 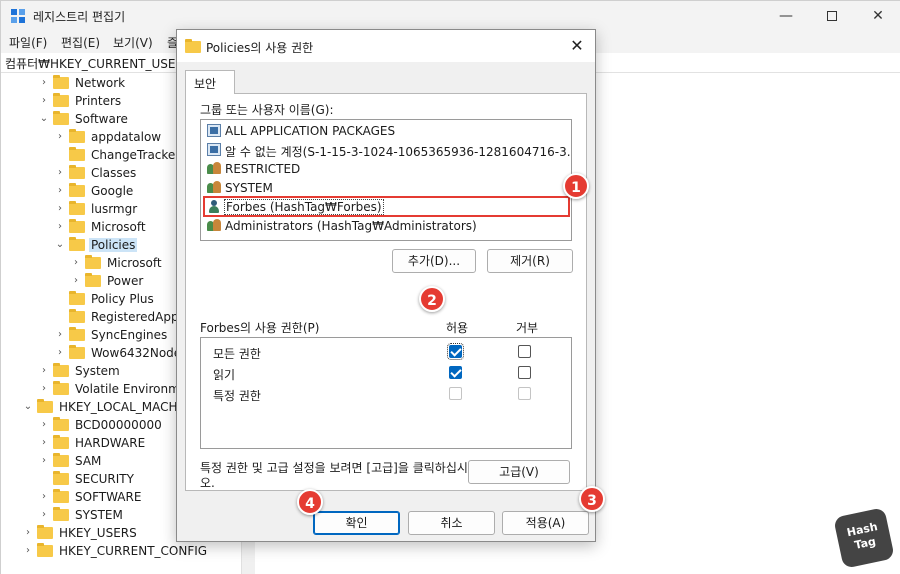 I want to click on maximize-button, so click(x=832, y=16).